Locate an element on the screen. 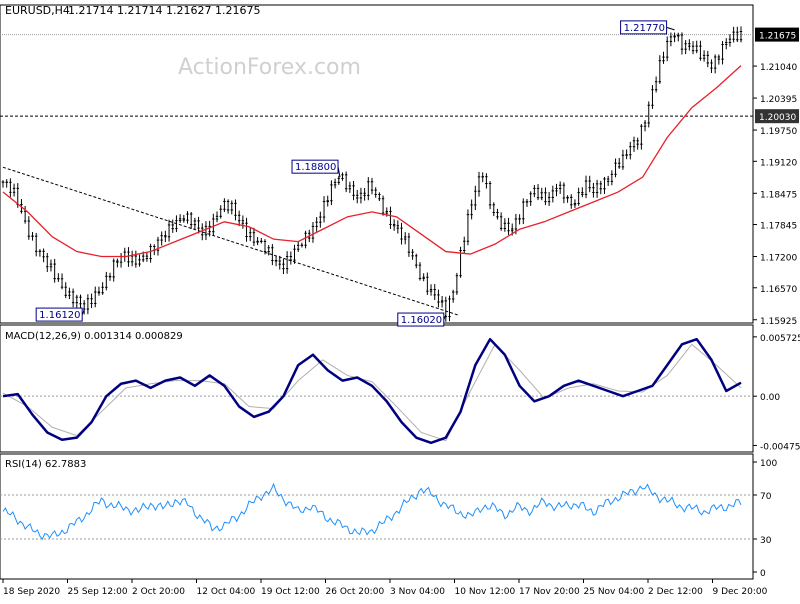  price-tick-label: 1.17845 is located at coordinates (778, 227).